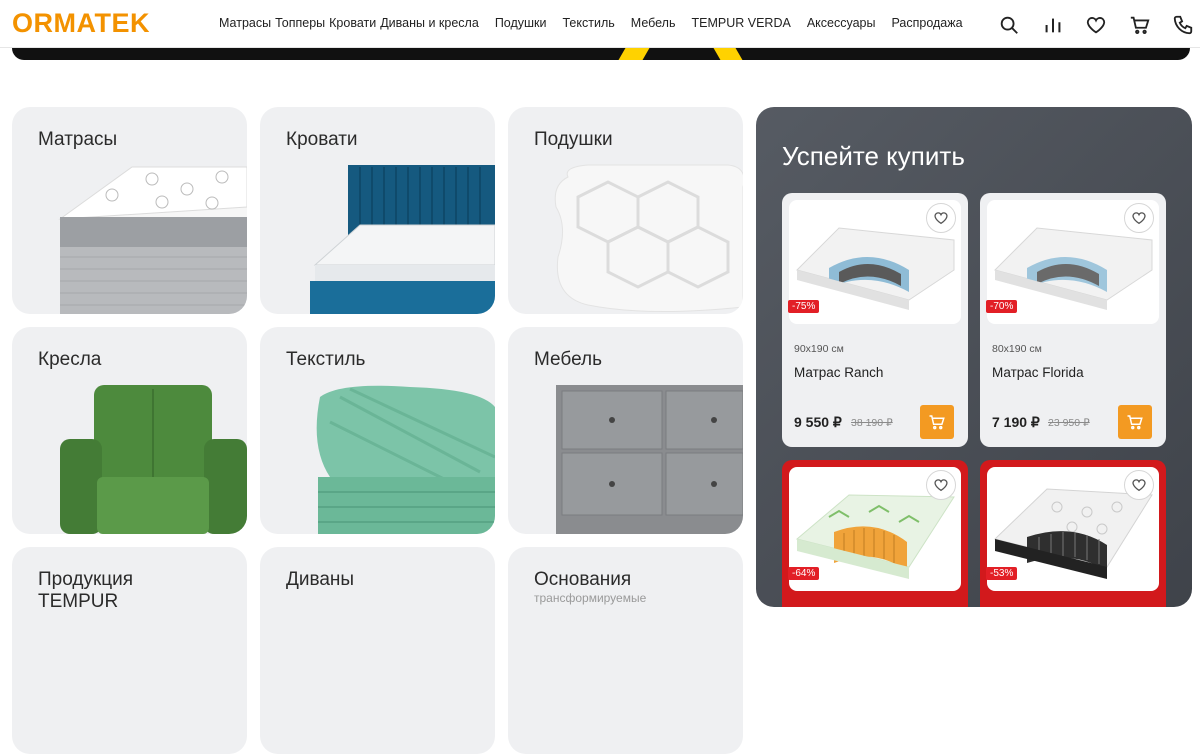  What do you see at coordinates (653, 23) in the screenshot?
I see `nav-item-furniture: Мебель` at bounding box center [653, 23].